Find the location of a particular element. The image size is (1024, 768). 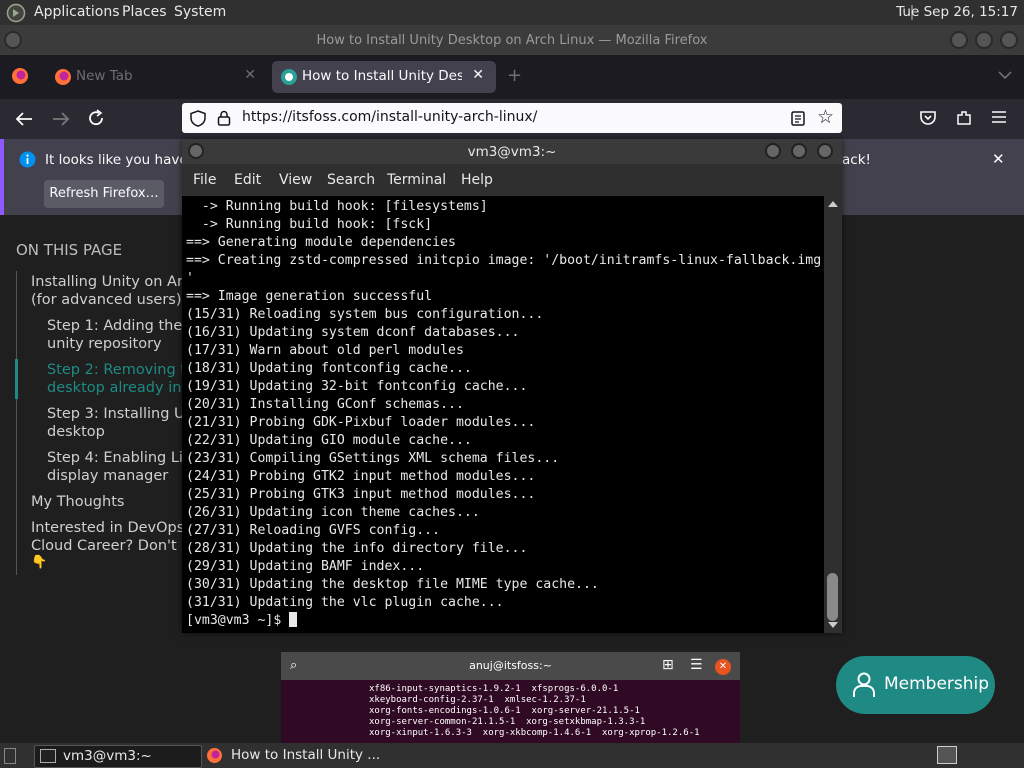

tab-label: New Tab is located at coordinates (104, 76).